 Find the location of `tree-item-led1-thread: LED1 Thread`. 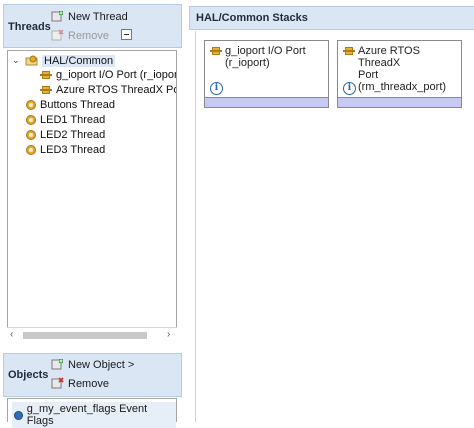

tree-item-led1-thread: LED1 Thread is located at coordinates (65, 120).